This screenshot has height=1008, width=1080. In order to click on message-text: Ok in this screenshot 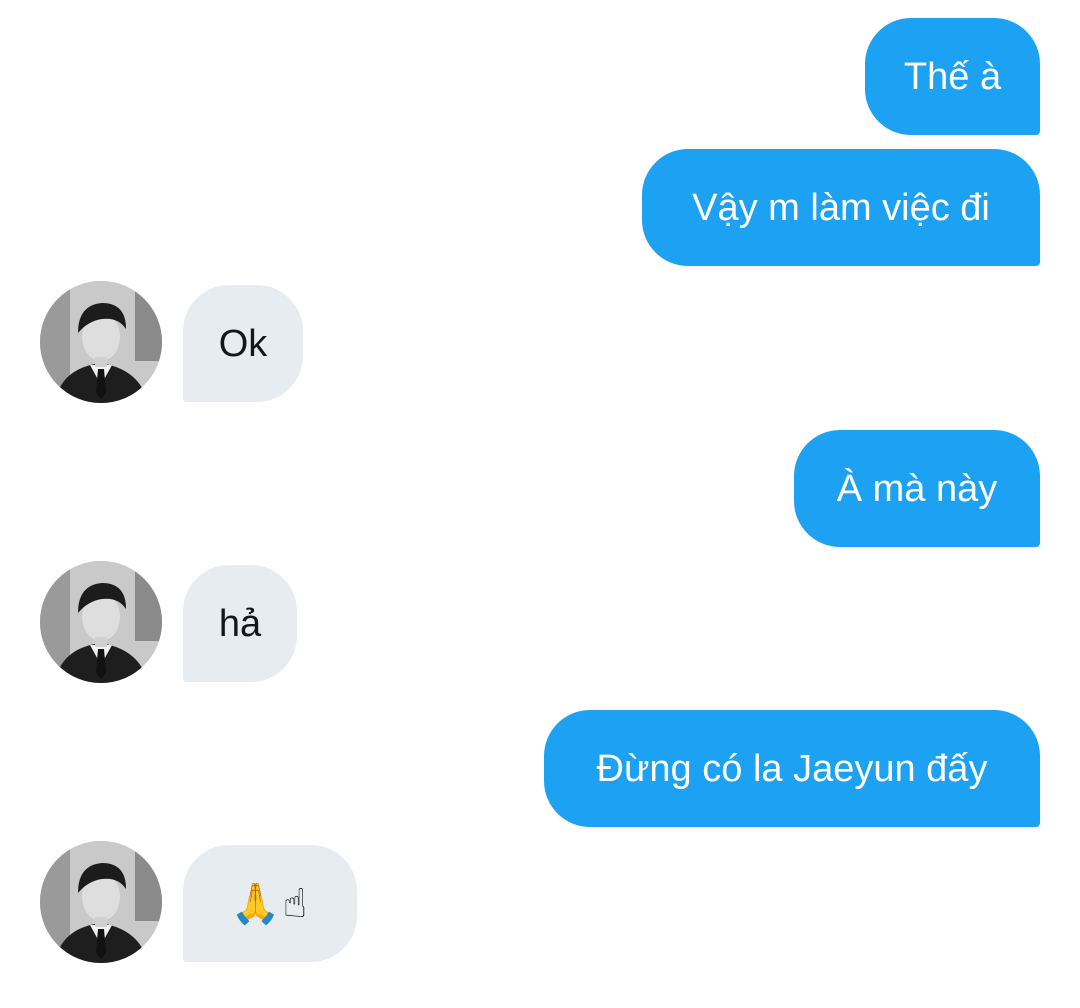, I will do `click(243, 343)`.